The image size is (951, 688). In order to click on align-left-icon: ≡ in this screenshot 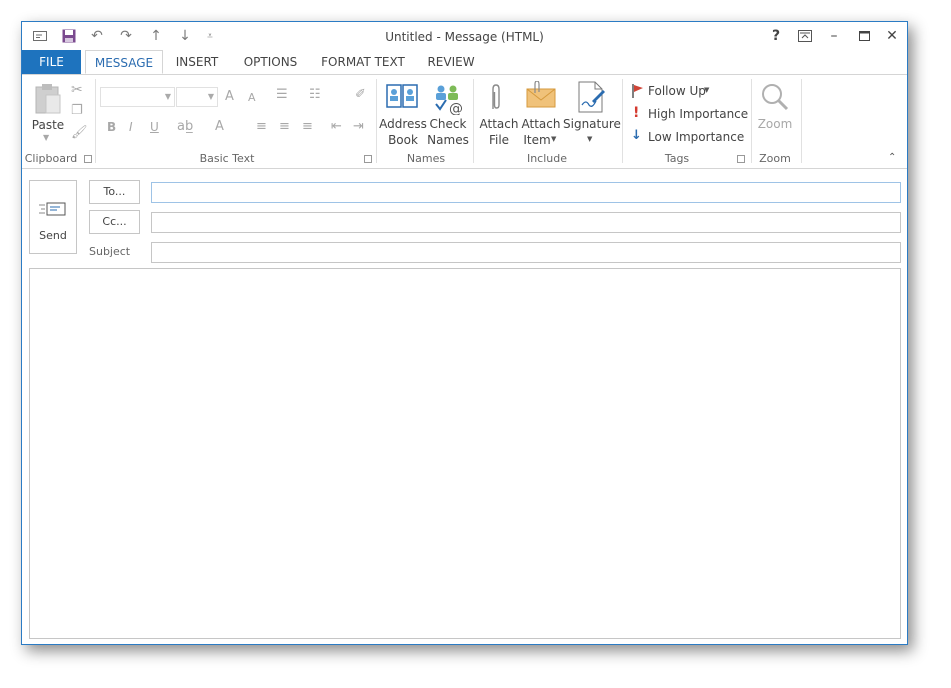, I will do `click(261, 126)`.